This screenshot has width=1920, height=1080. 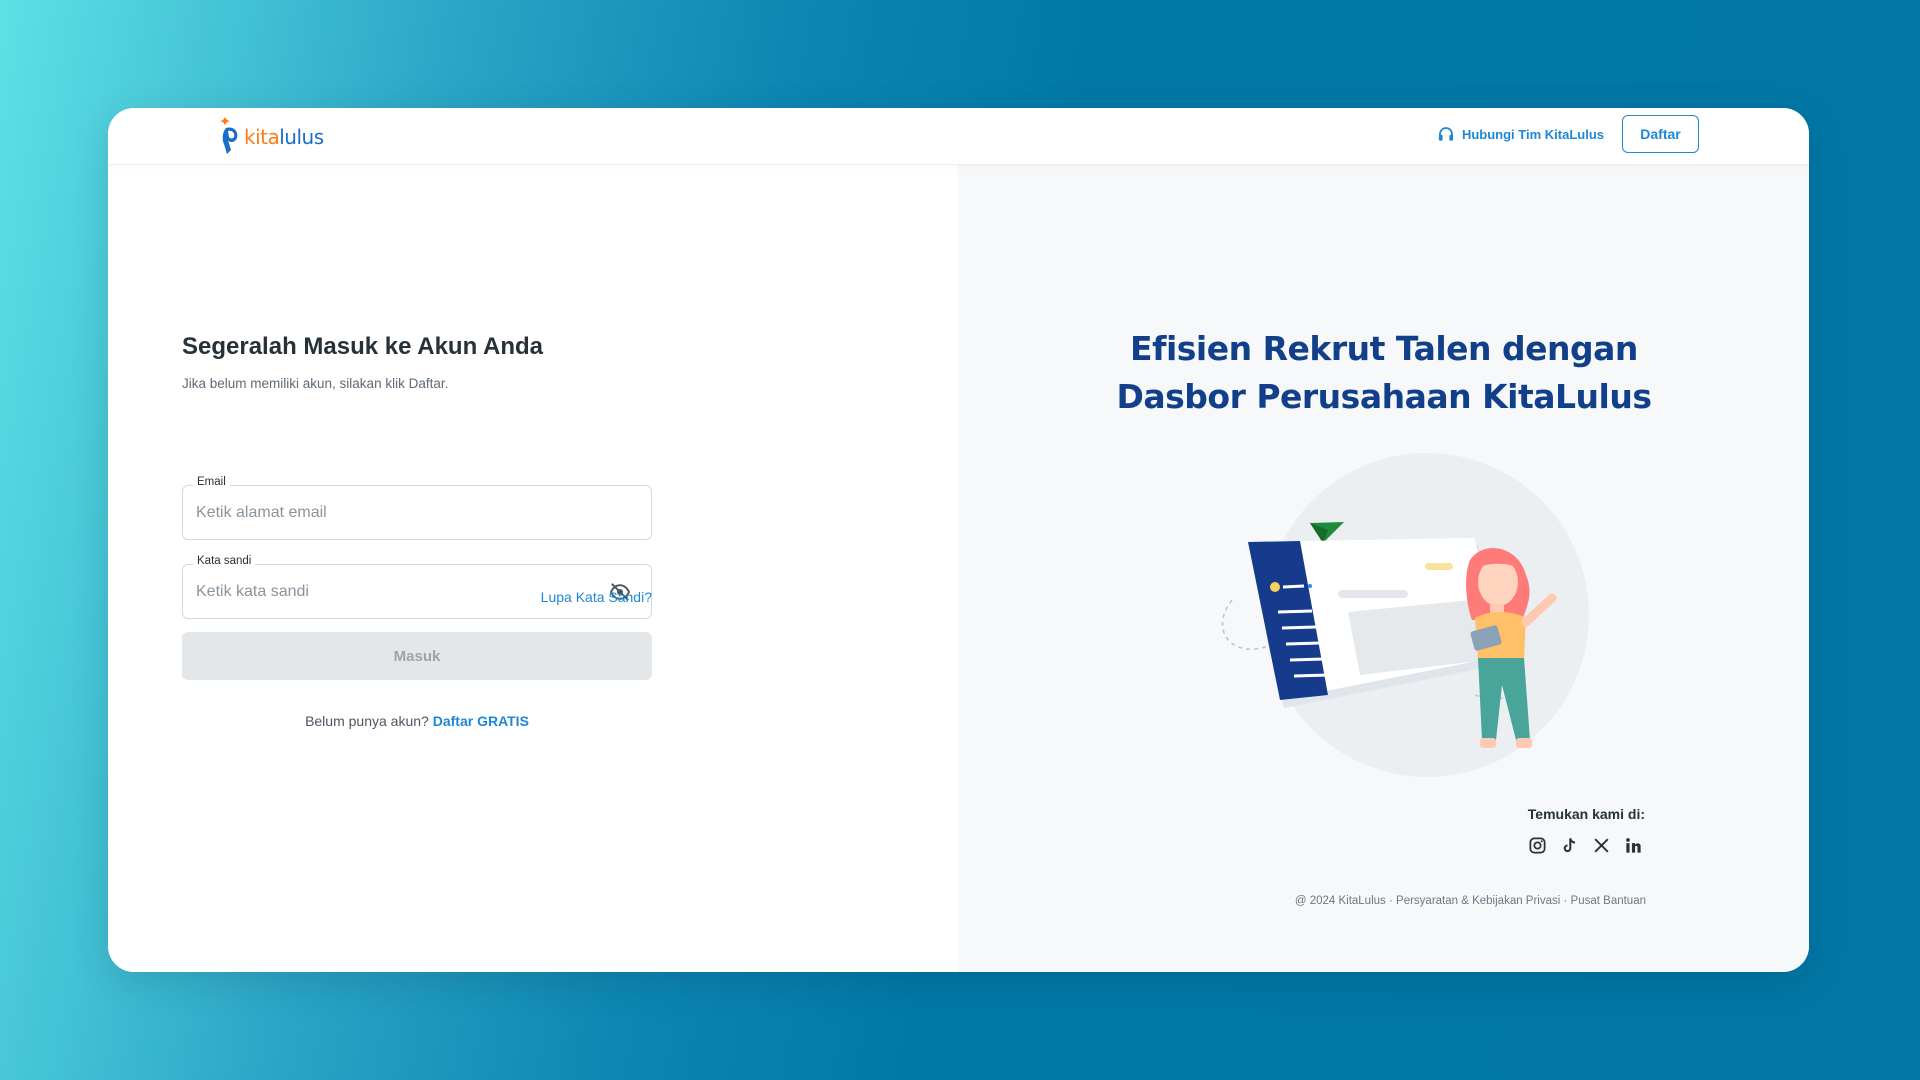 I want to click on headset-icon, so click(x=1446, y=134).